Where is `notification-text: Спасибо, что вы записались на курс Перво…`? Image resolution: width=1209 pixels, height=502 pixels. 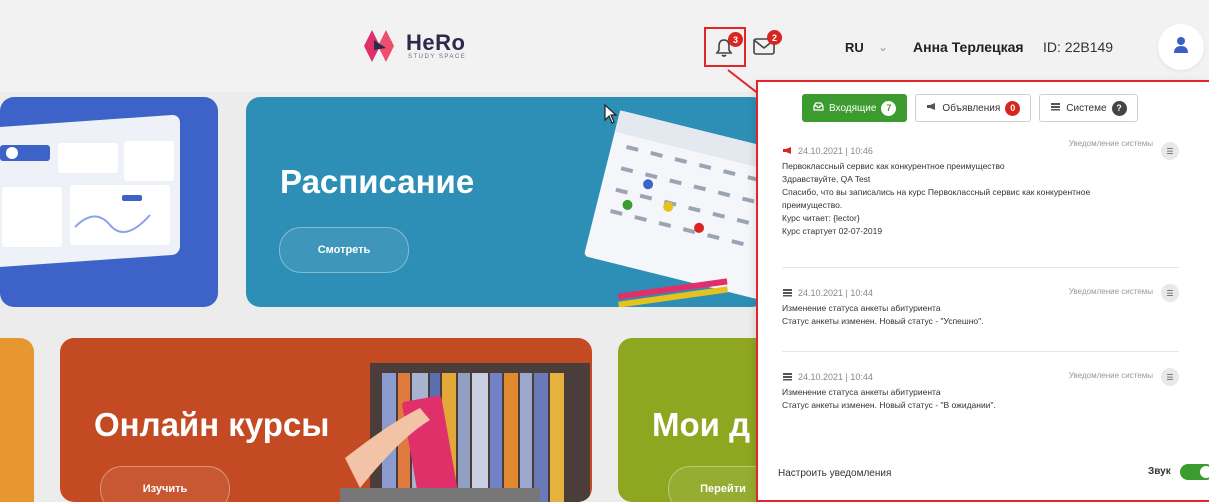
notification-text: Спасибо, что вы записались на курс Перво… is located at coordinates (936, 192).